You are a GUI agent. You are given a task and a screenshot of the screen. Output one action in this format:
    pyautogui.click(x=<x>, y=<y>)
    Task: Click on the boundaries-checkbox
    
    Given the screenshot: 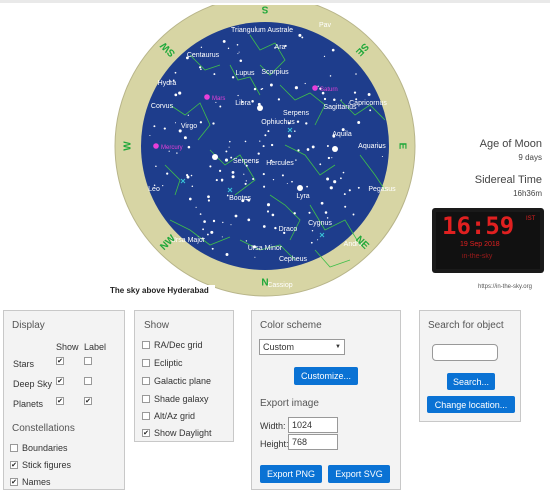 What is the action you would take?
    pyautogui.click(x=14, y=448)
    